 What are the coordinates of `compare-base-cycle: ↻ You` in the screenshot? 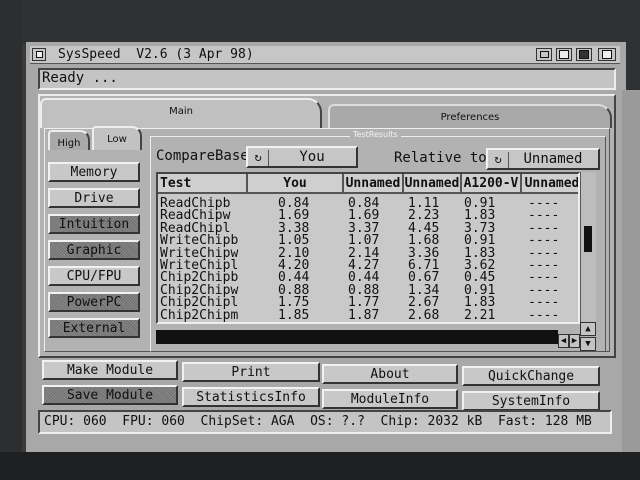 It's located at (302, 157).